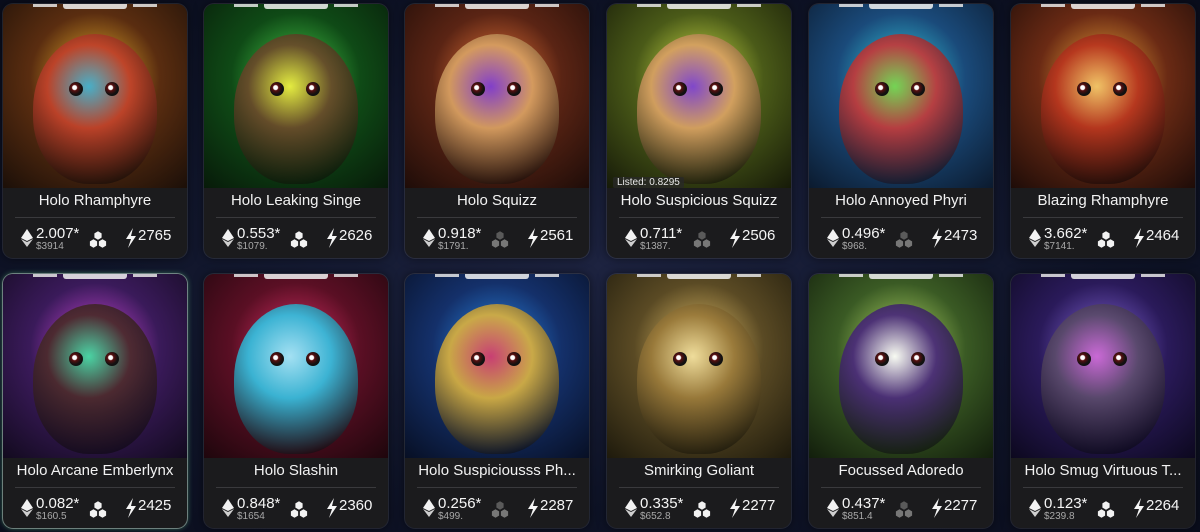 The width and height of the screenshot is (1200, 532). What do you see at coordinates (252, 246) in the screenshot?
I see `usd-price: $1079.` at bounding box center [252, 246].